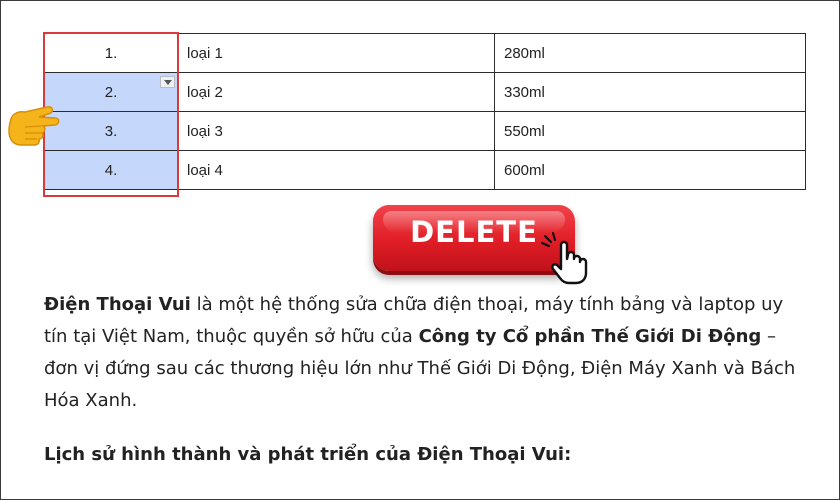 The height and width of the screenshot is (500, 840). I want to click on delete-button-label: DELETE, so click(474, 232).